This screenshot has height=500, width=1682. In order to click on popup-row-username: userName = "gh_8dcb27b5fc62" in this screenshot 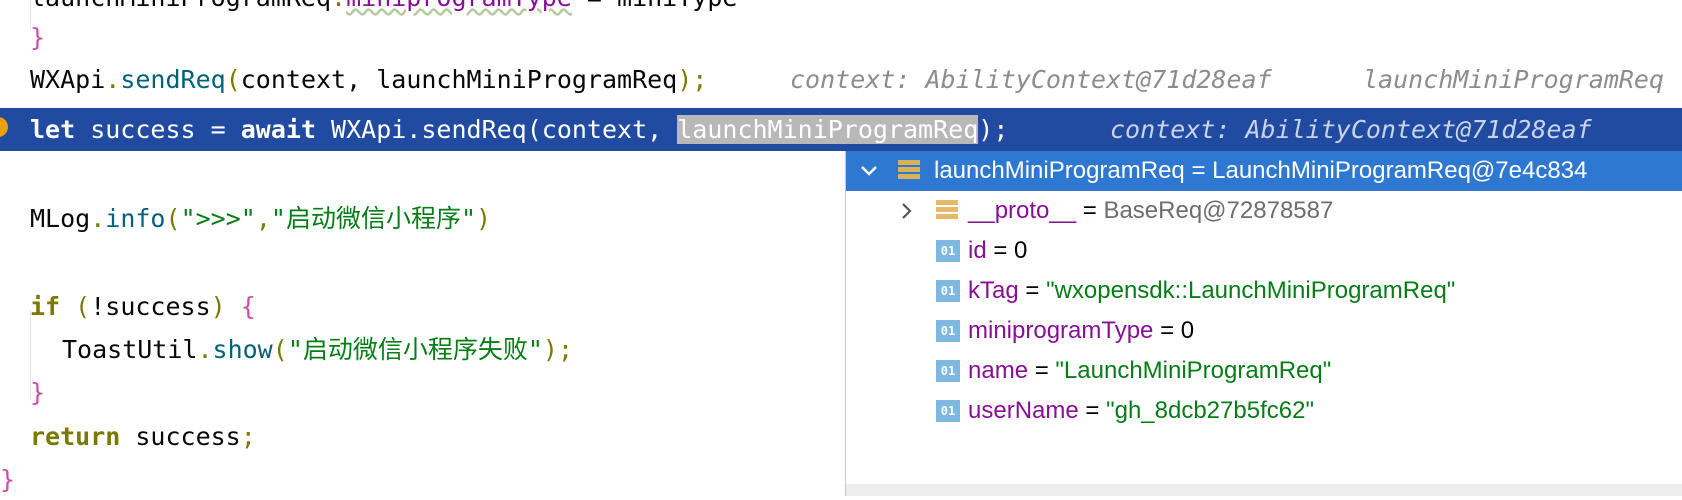, I will do `click(1141, 411)`.